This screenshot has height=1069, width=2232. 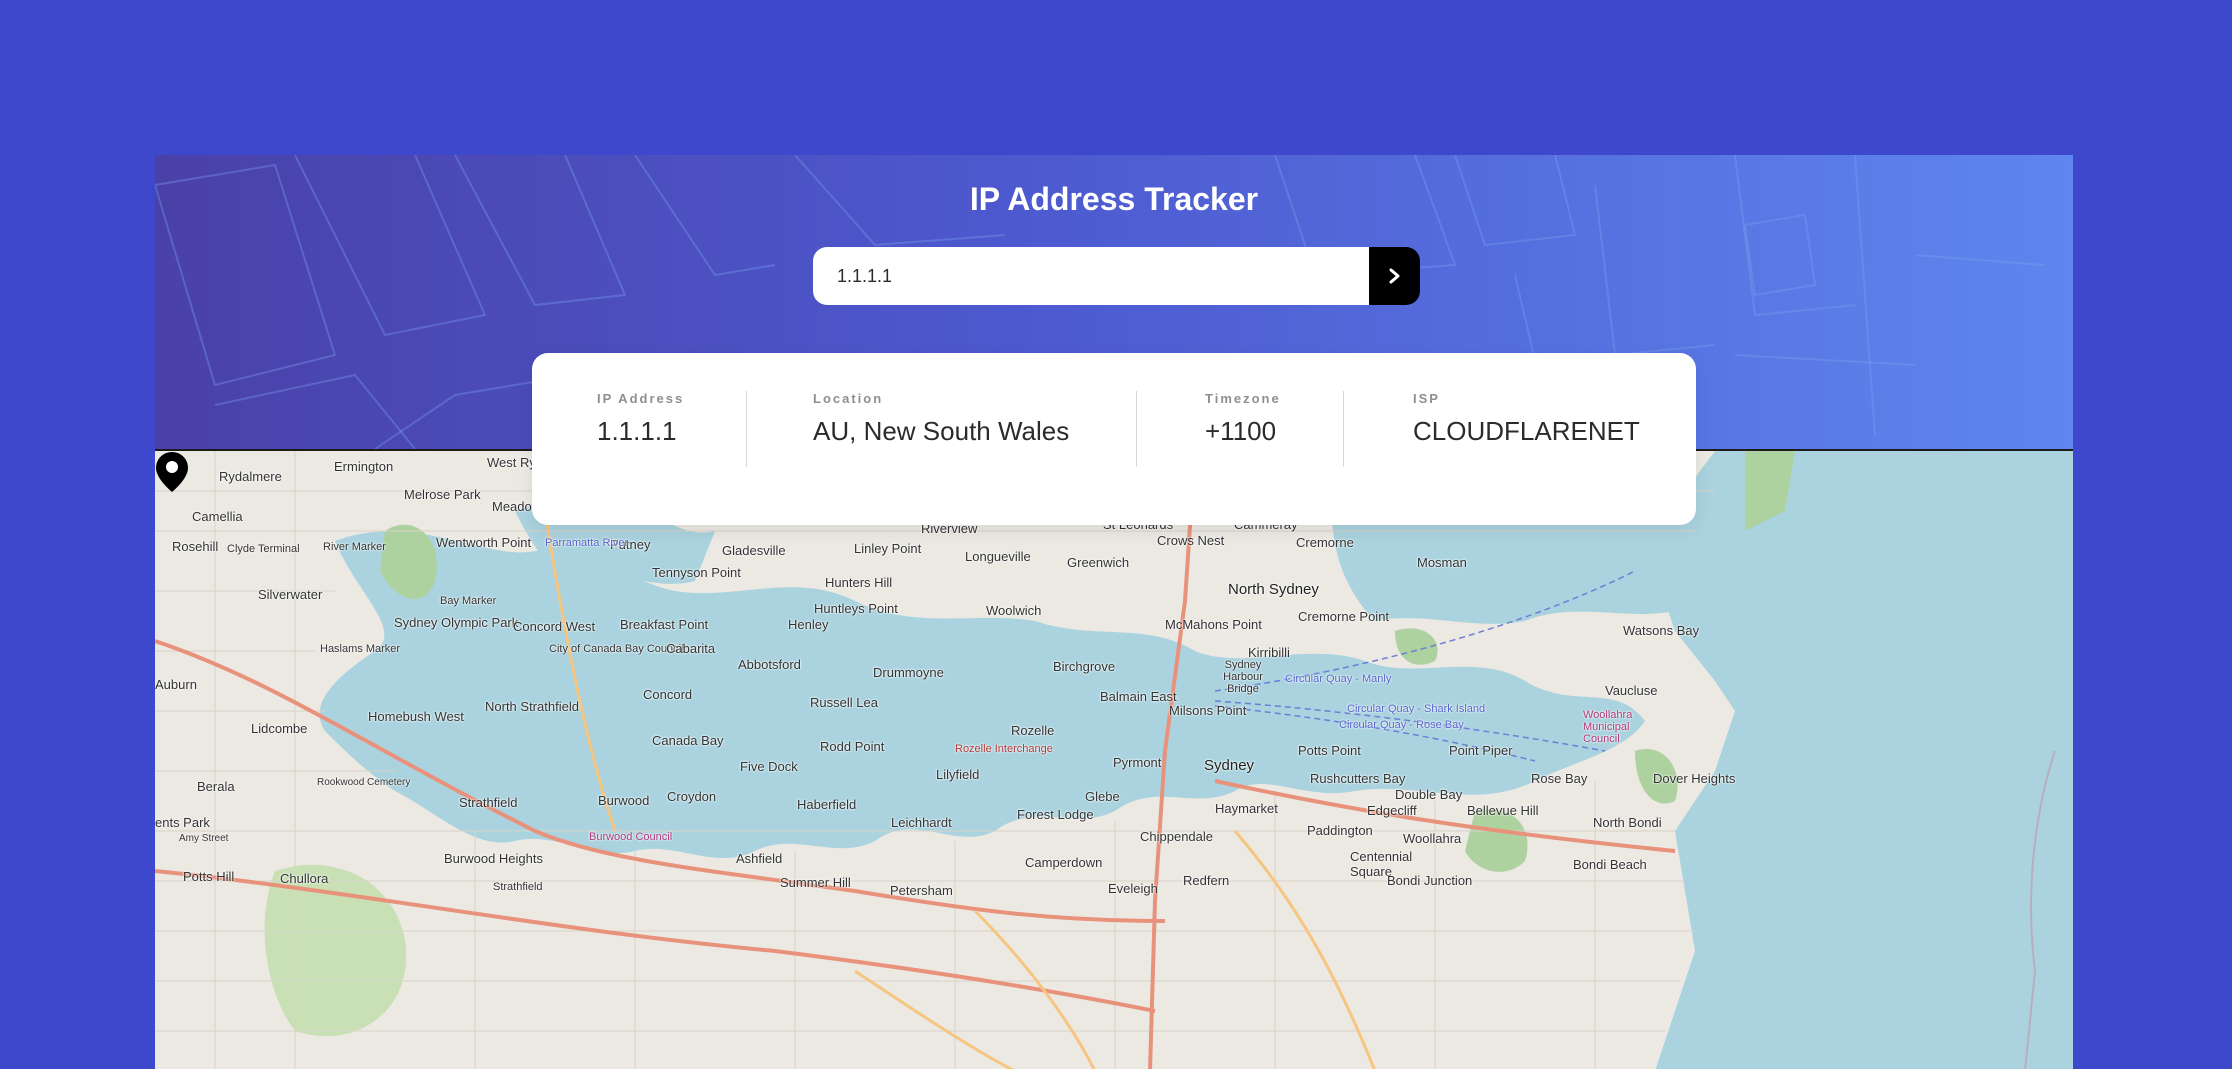 What do you see at coordinates (844, 702) in the screenshot?
I see `map-label: Russell Lea` at bounding box center [844, 702].